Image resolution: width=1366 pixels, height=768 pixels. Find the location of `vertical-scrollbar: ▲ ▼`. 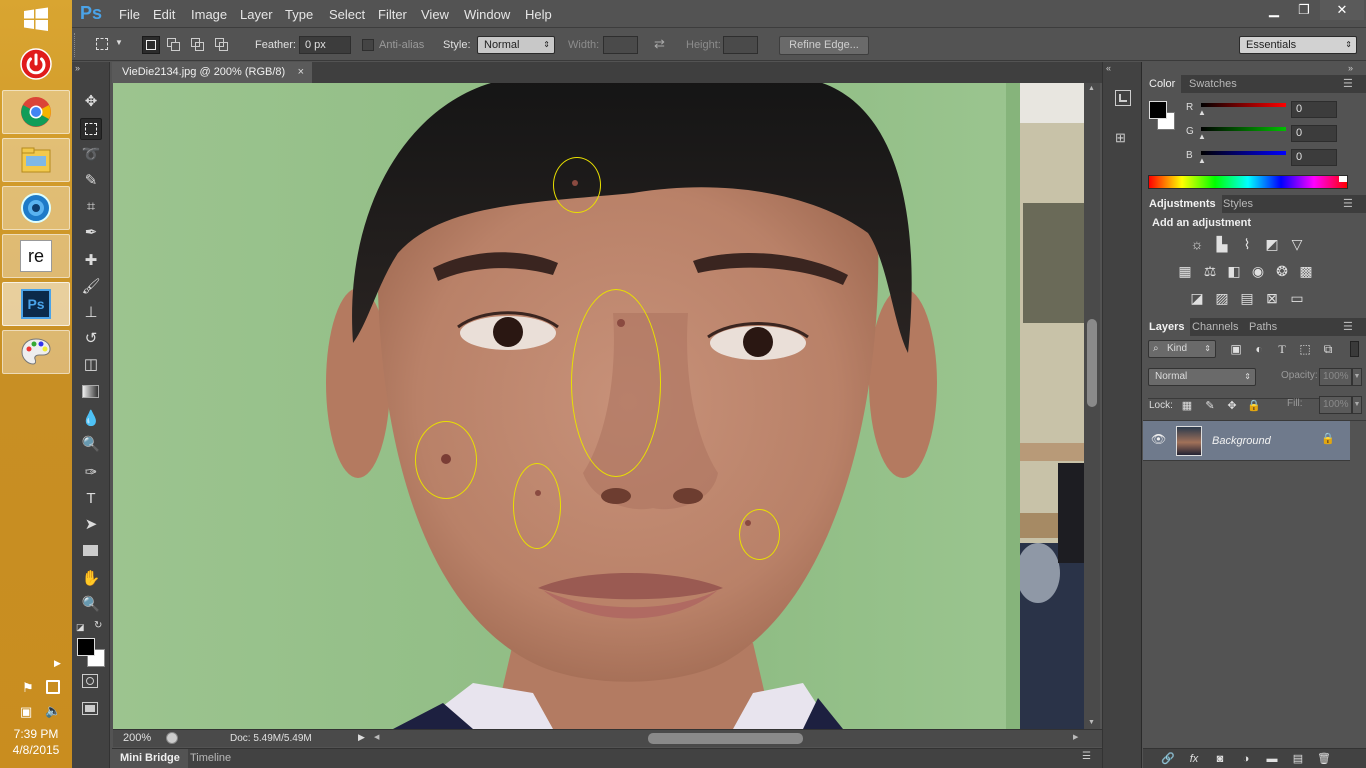

vertical-scrollbar: ▲ ▼ is located at coordinates (1092, 406).